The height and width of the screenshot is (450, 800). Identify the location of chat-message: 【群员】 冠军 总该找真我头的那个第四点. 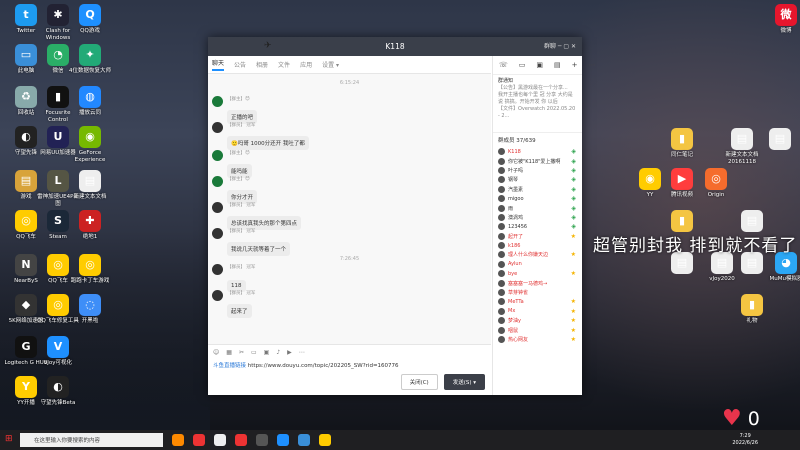
(257, 216).